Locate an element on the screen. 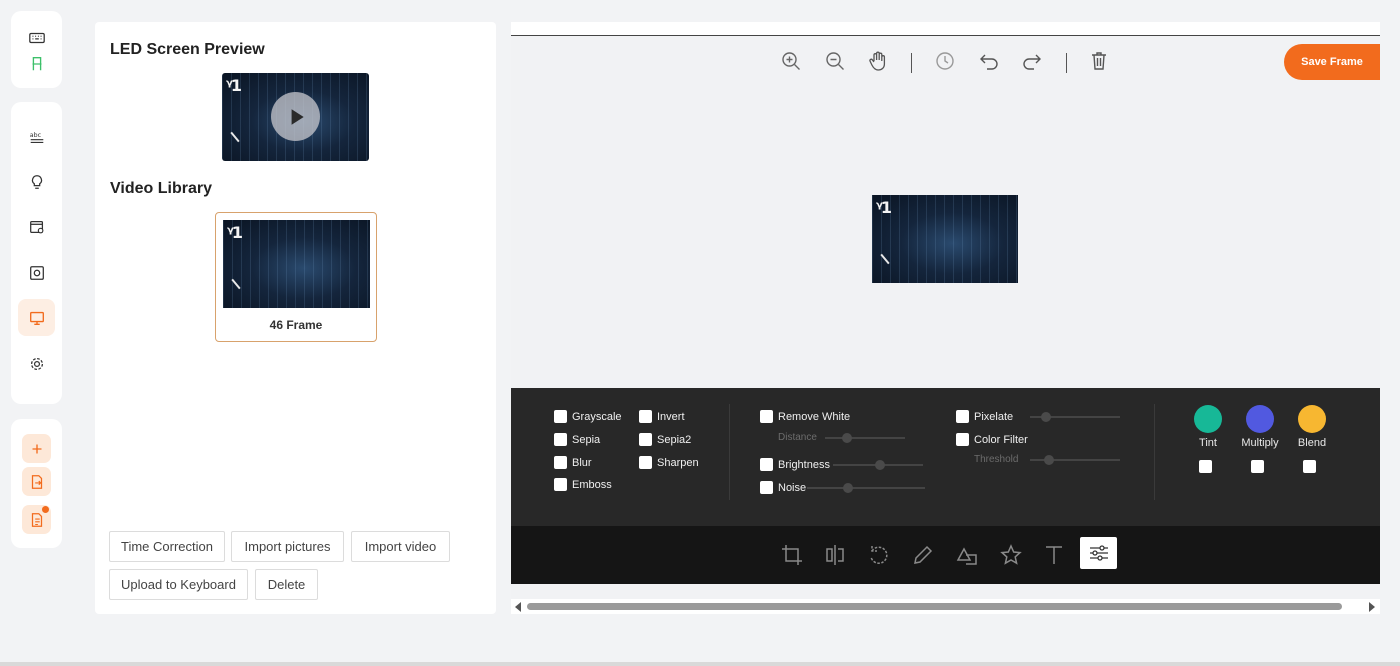 The image size is (1400, 666). threshold-slider is located at coordinates (1075, 460).